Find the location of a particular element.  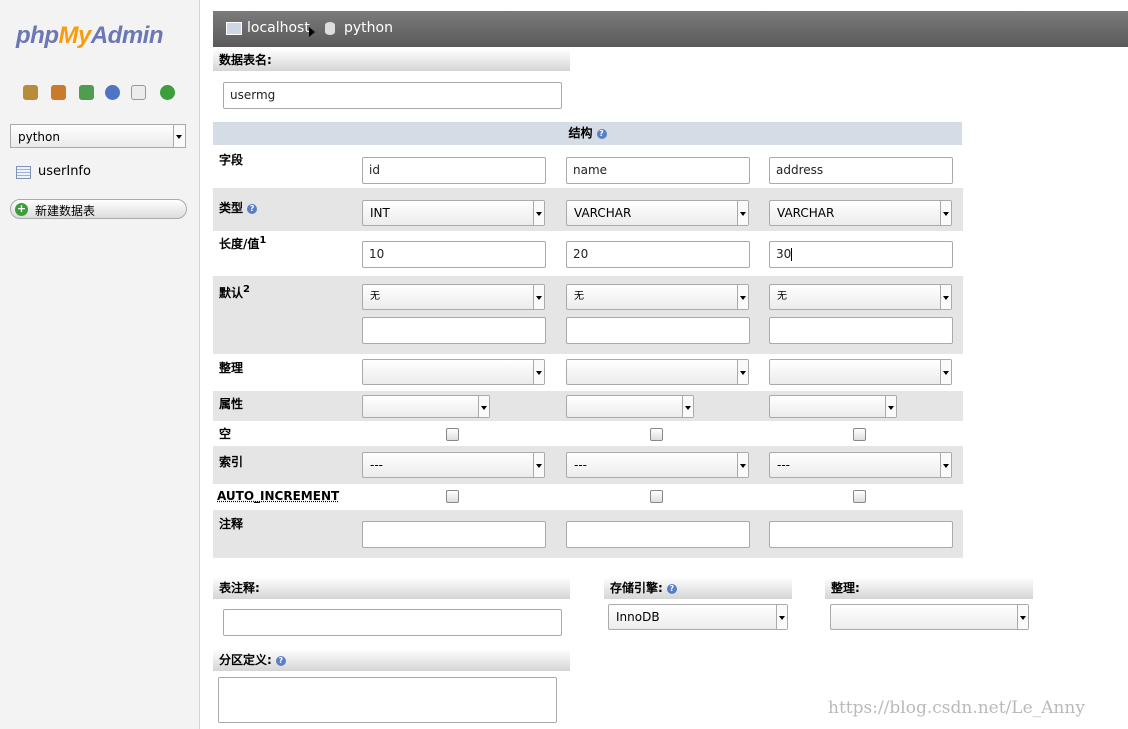

breadcrumb-separator-icon is located at coordinates (312, 32).